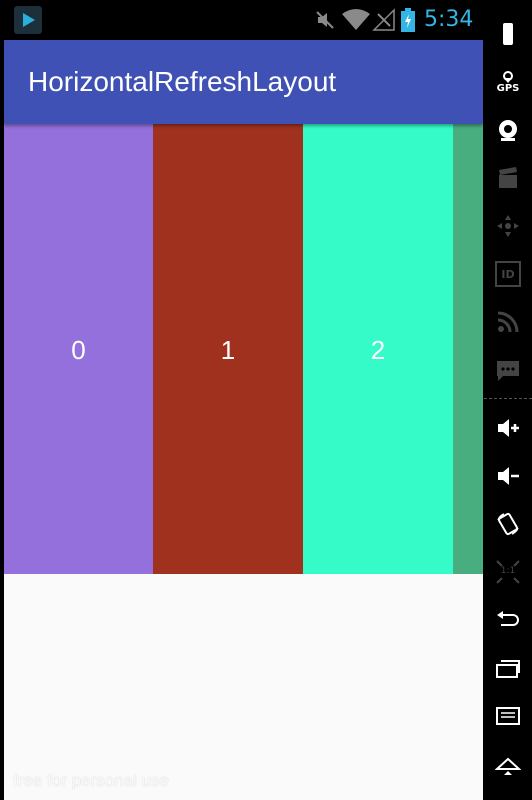 The height and width of the screenshot is (800, 532). I want to click on home-button, so click(508, 764).